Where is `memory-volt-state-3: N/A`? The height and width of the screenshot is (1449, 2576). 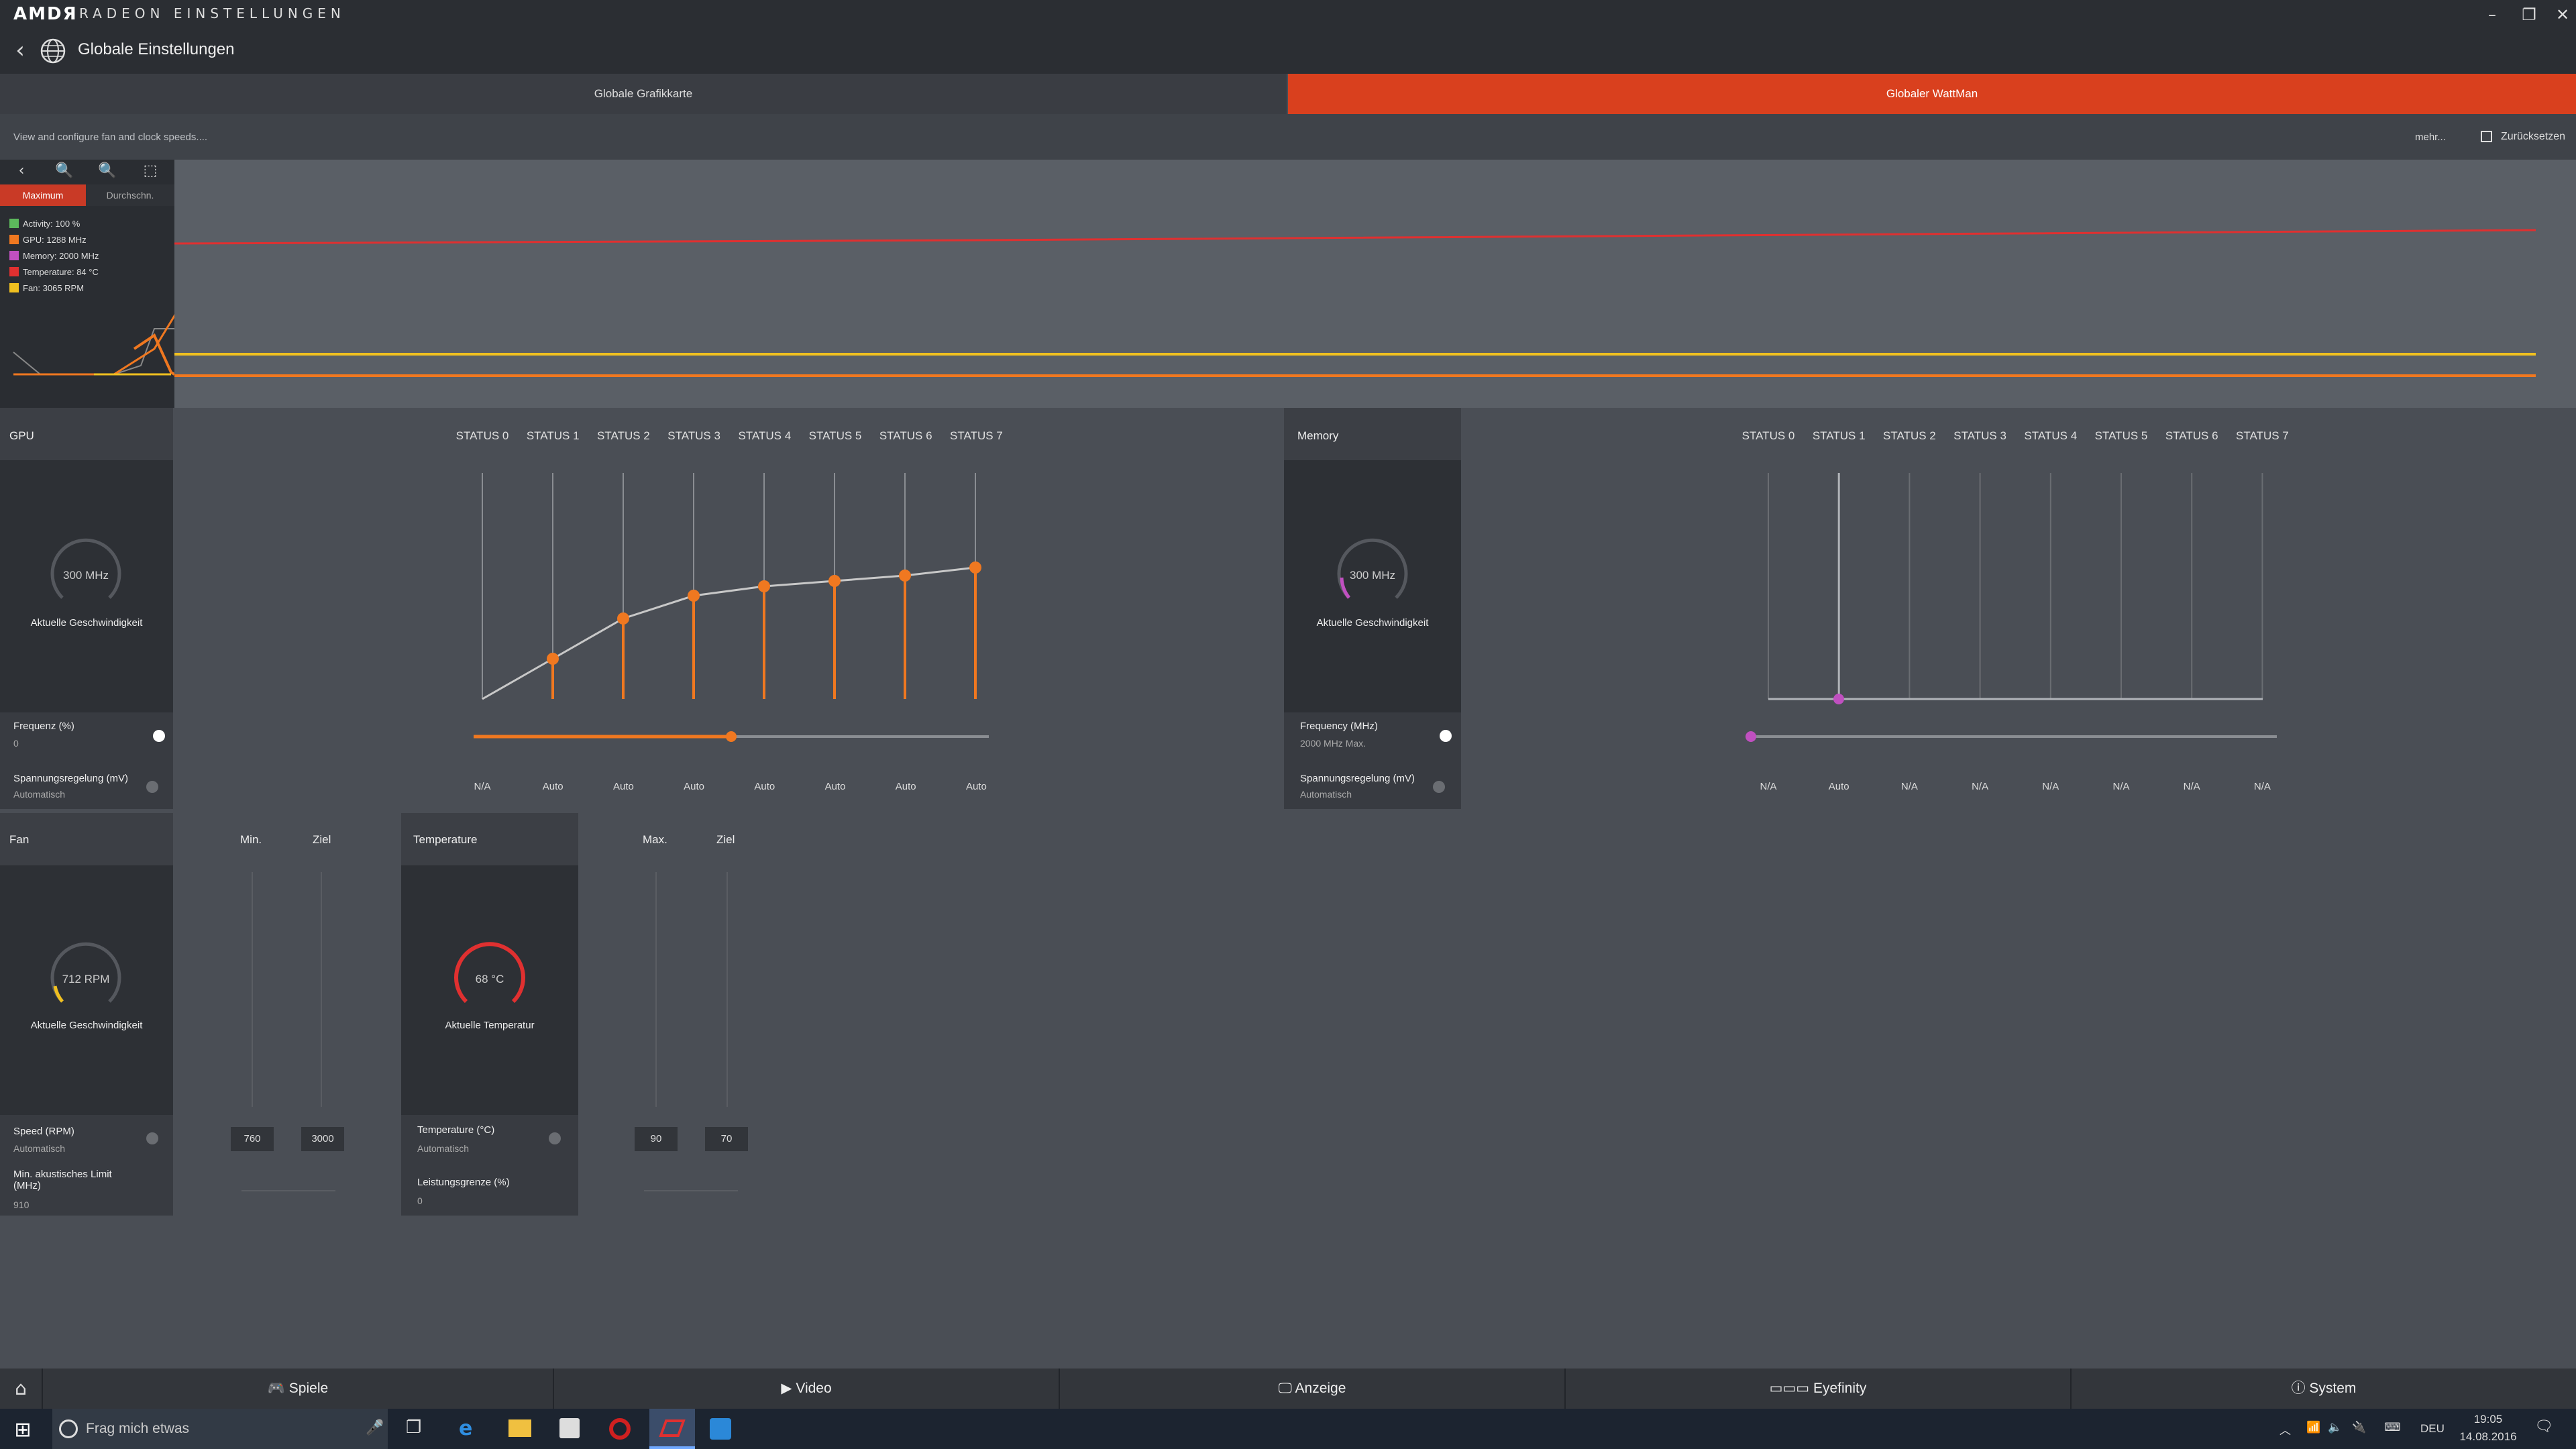 memory-volt-state-3: N/A is located at coordinates (1980, 787).